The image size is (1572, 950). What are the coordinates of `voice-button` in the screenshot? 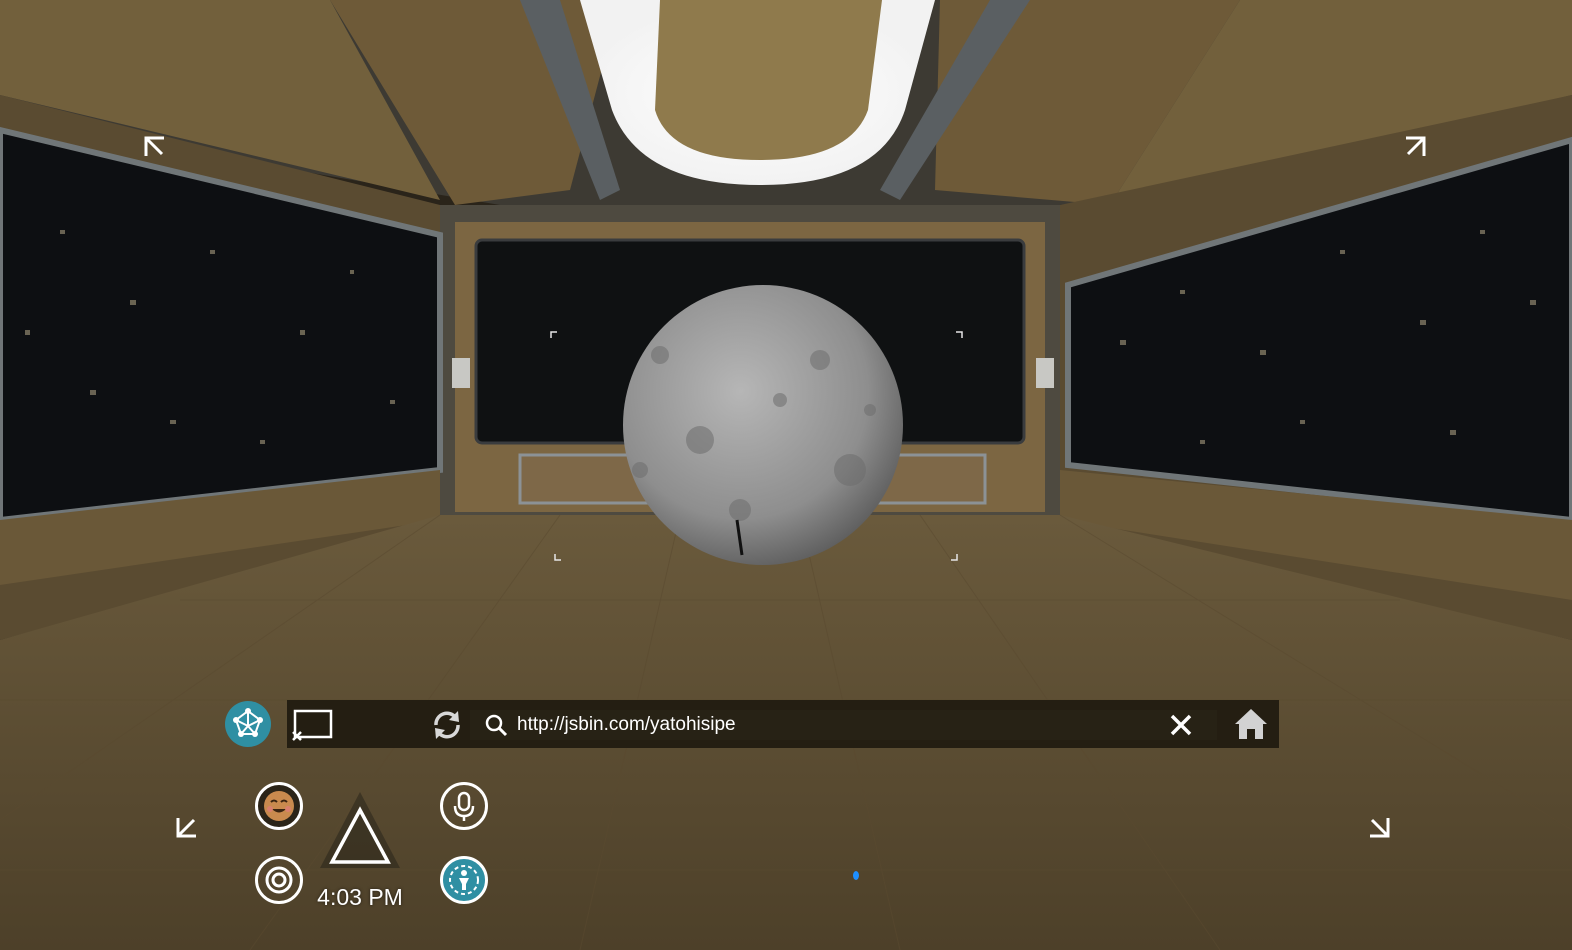 It's located at (464, 806).